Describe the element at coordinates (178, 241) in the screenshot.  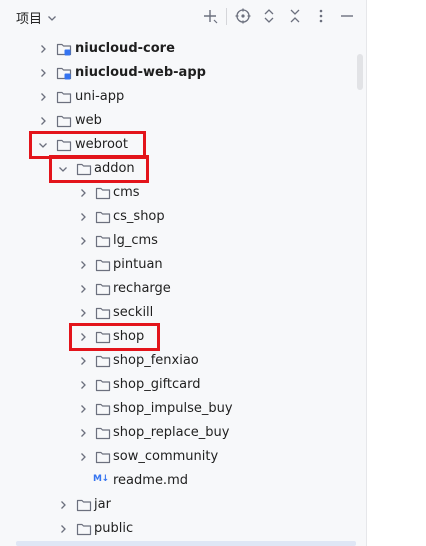
I see `tree-row-lg-cms: lg_cms` at that location.